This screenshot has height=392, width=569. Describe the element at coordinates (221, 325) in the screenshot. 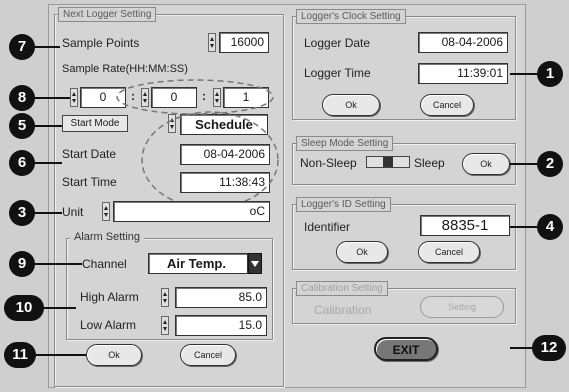

I see `low-alarm-field: 15.0` at that location.